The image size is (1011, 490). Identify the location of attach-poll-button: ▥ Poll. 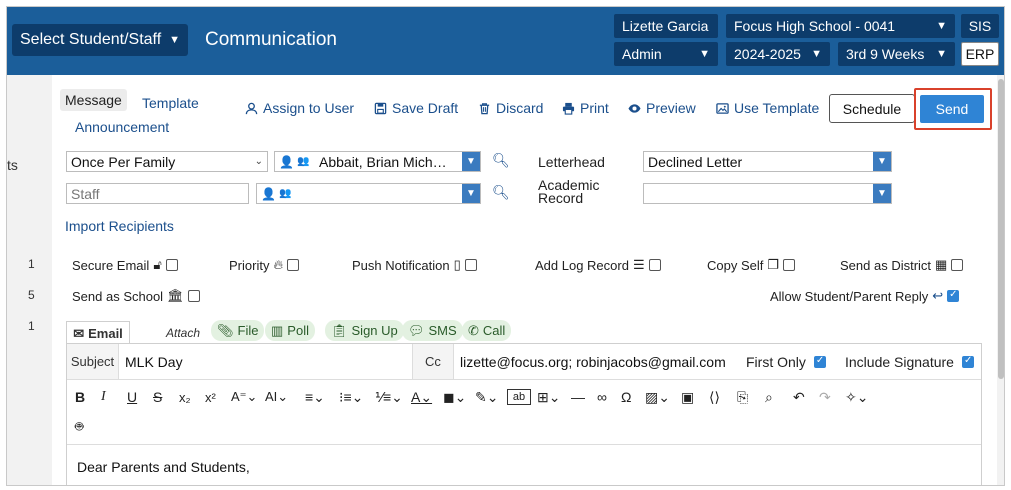
(290, 330).